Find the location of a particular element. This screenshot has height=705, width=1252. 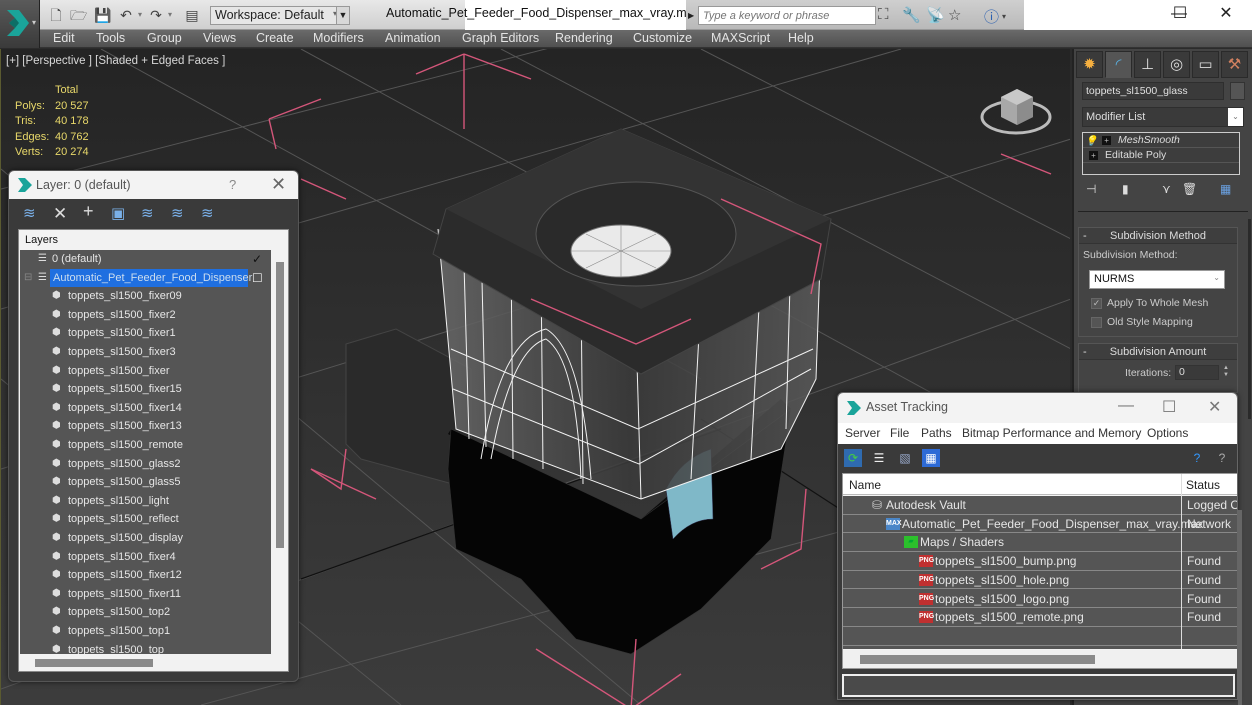

layer-object-row: ⬢ toppets_sl1500_fixer09 is located at coordinates (145, 296).